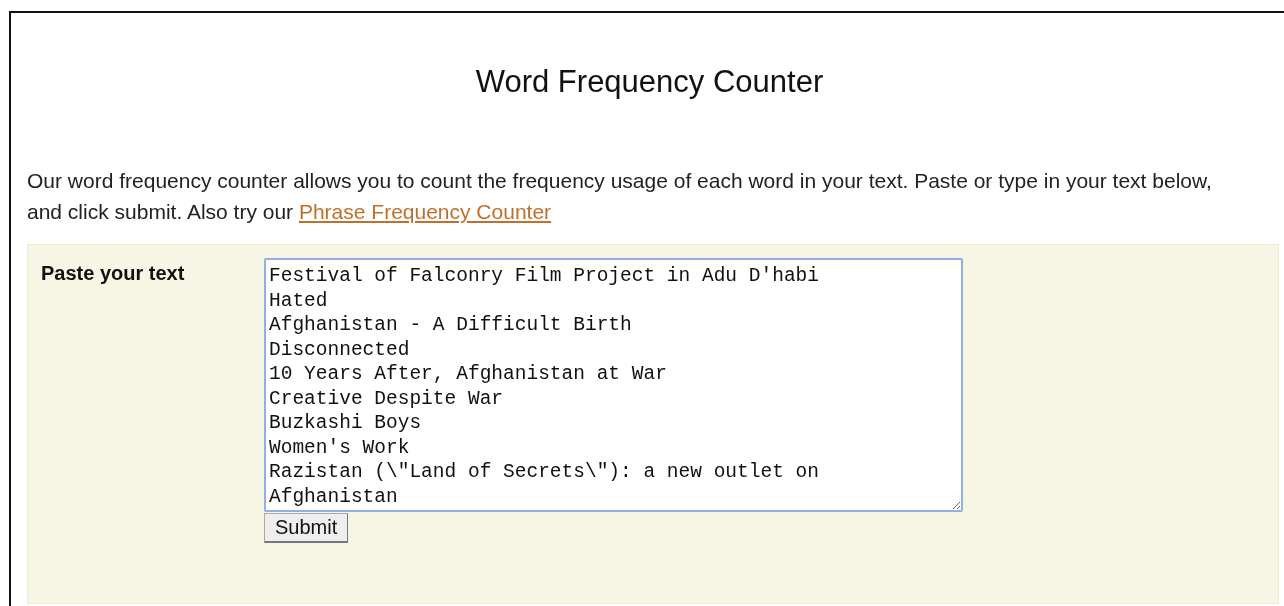  Describe the element at coordinates (620, 196) in the screenshot. I see `intro-paragraph: Our word frequency counter allows you to count the frequency usage of each word in your text. Paste or type in your text below, and click submit. Also try our Phrase Frequency Counter` at that location.